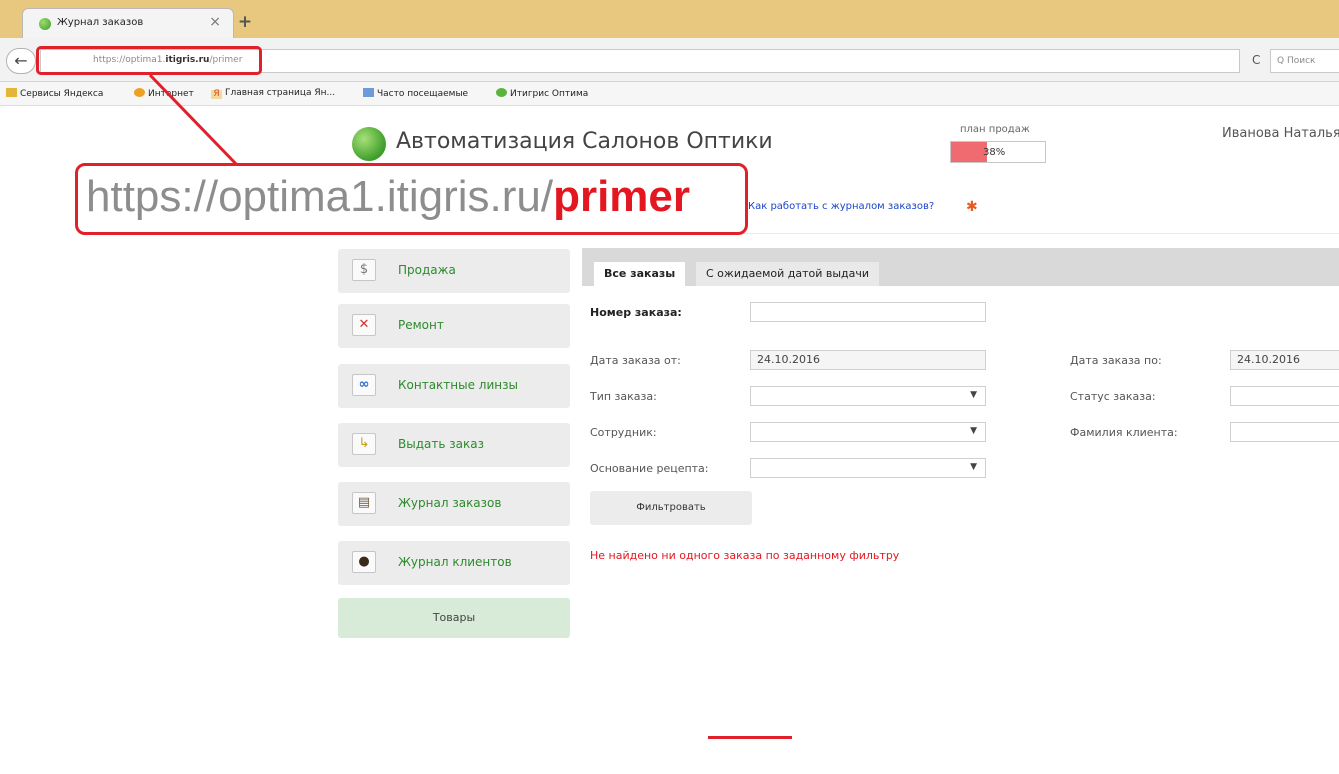 The width and height of the screenshot is (1339, 774). Describe the element at coordinates (388, 196) in the screenshot. I see `url-callout-text: https://optima1.itigris.ru/primer` at that location.